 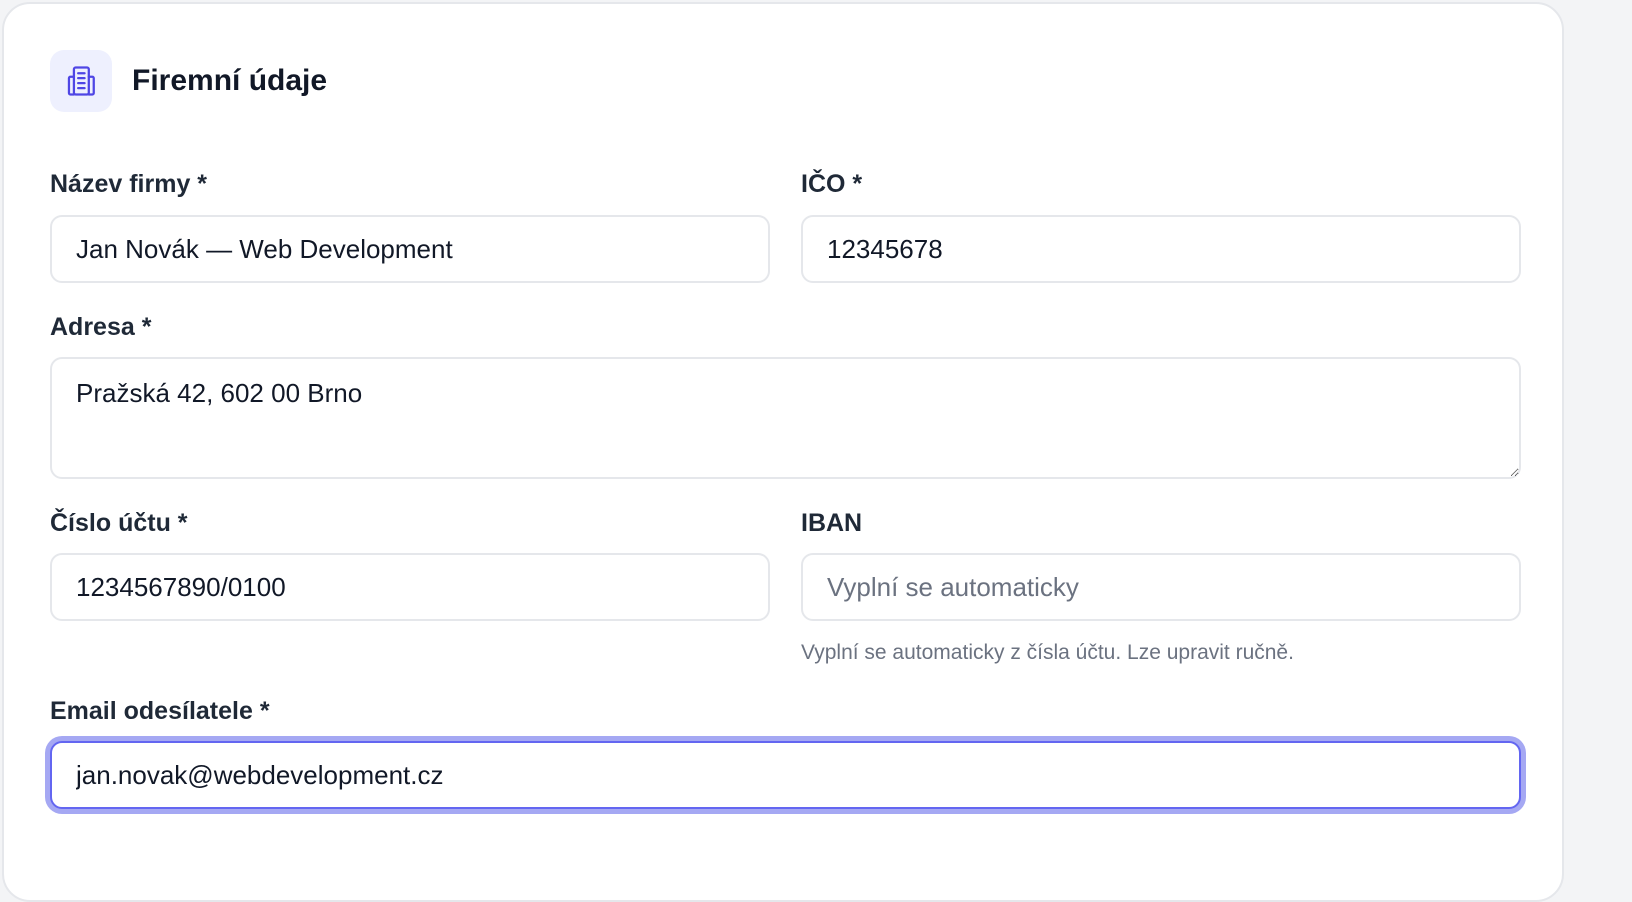 What do you see at coordinates (832, 523) in the screenshot?
I see `iban-label: IBAN` at bounding box center [832, 523].